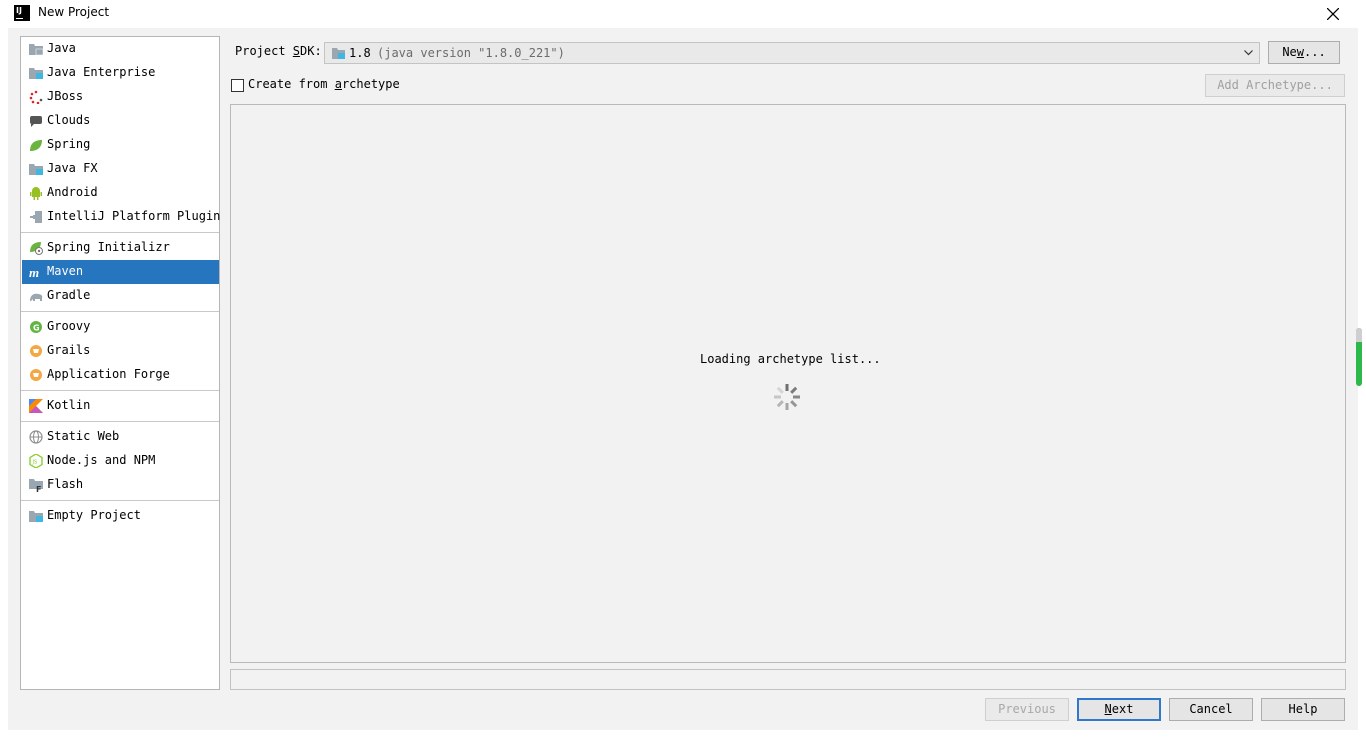 This screenshot has width=1366, height=738. What do you see at coordinates (120, 406) in the screenshot?
I see `sidebar-item-kotlin: Kotlin` at bounding box center [120, 406].